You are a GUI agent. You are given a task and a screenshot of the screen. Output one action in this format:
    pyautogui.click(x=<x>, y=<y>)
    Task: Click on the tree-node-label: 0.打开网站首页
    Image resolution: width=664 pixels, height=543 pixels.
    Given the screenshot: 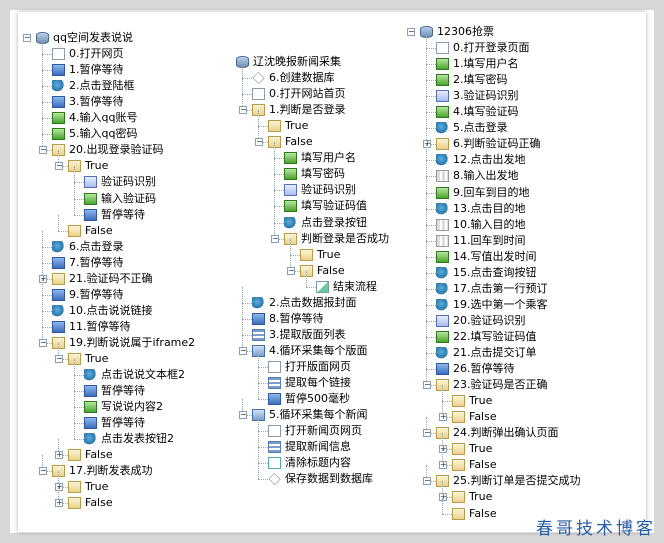 What is the action you would take?
    pyautogui.click(x=307, y=93)
    